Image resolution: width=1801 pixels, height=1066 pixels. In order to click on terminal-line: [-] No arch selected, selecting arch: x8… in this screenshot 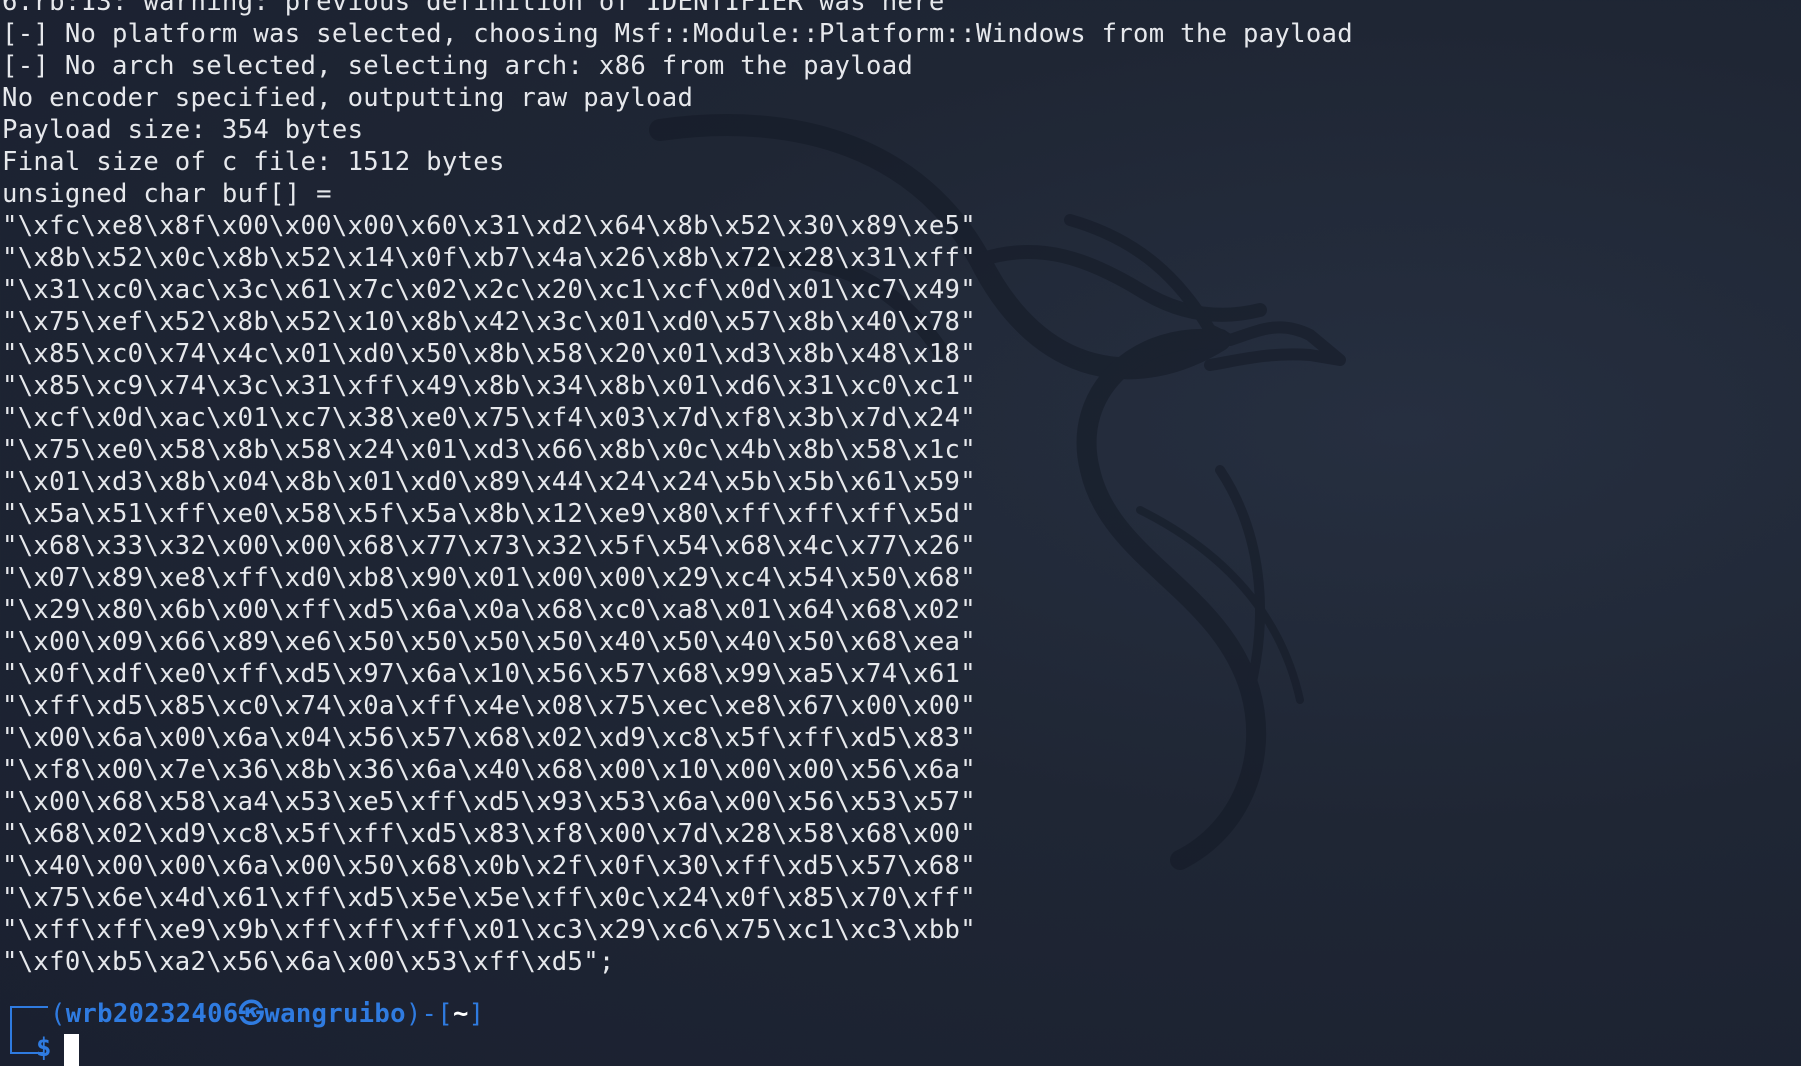, I will do `click(458, 66)`.